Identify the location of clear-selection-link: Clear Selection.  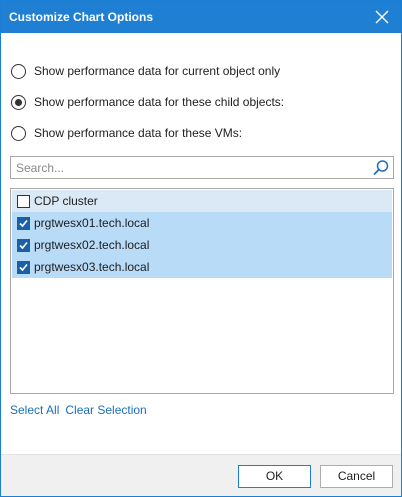
(105, 410).